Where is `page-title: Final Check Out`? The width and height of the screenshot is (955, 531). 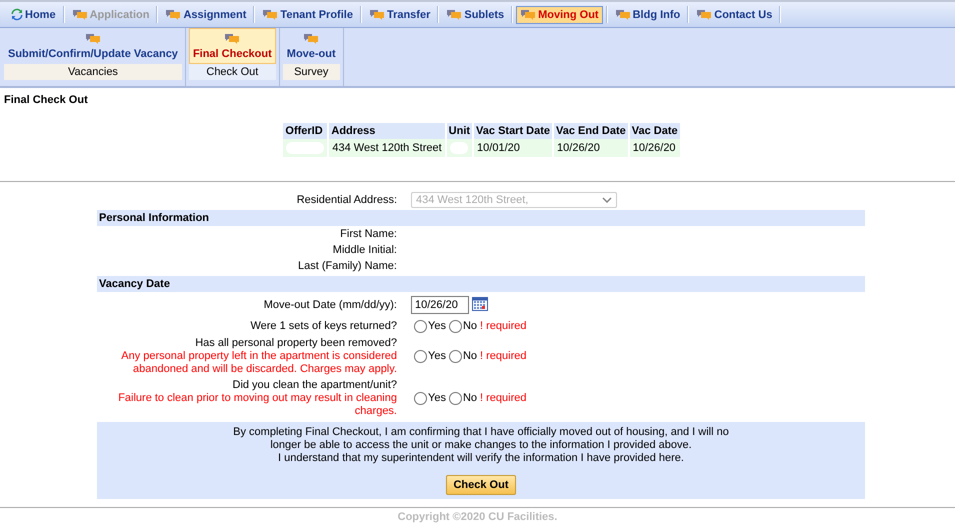
page-title: Final Check Out is located at coordinates (46, 100).